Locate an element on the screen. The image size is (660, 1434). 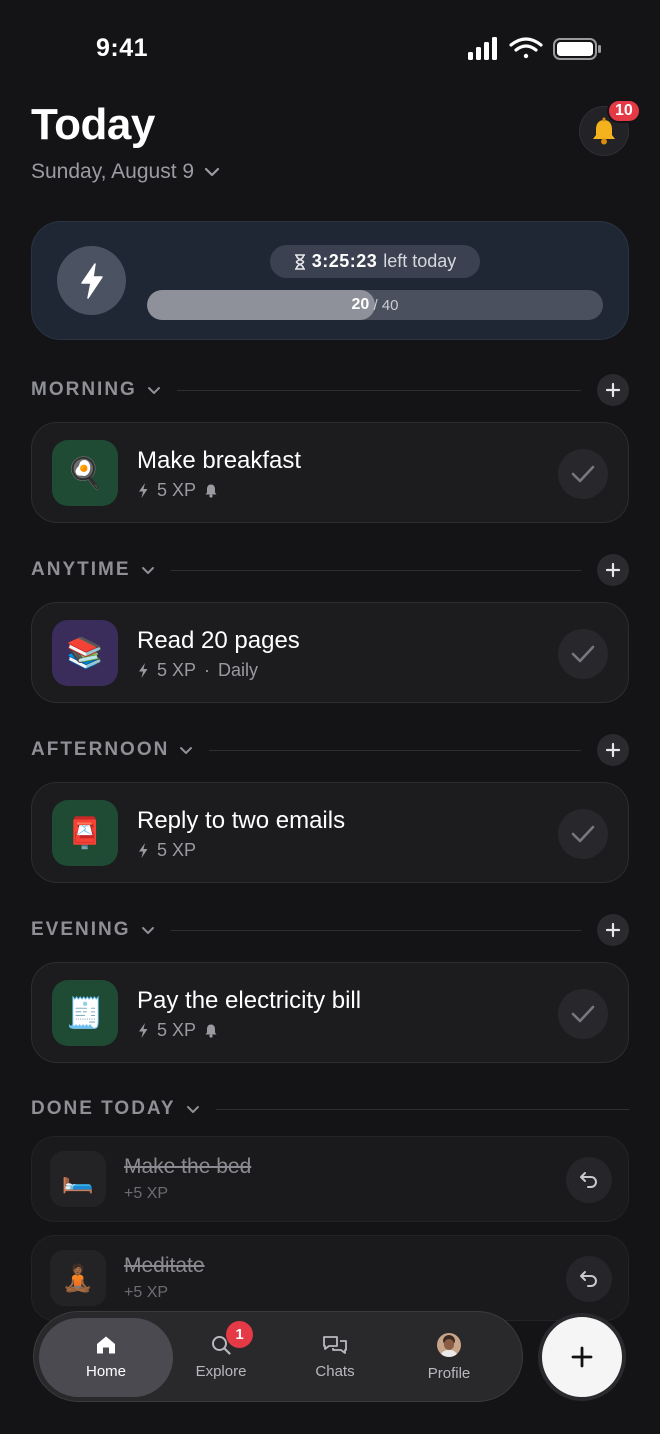
task-meta: 5 XP · Daily is located at coordinates (197, 670).